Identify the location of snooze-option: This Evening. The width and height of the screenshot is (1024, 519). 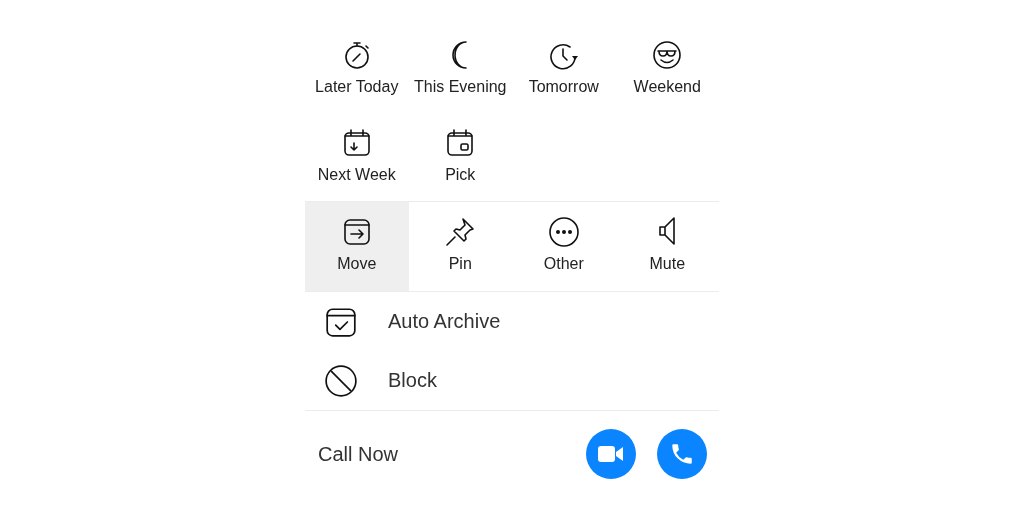
(460, 69).